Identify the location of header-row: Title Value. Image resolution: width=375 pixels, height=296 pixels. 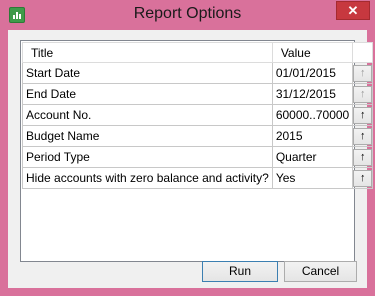
(198, 52).